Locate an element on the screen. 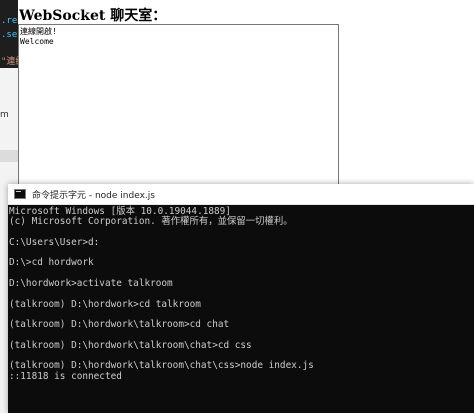 This screenshot has height=413, width=474. chat-message: Welcome is located at coordinates (37, 41).